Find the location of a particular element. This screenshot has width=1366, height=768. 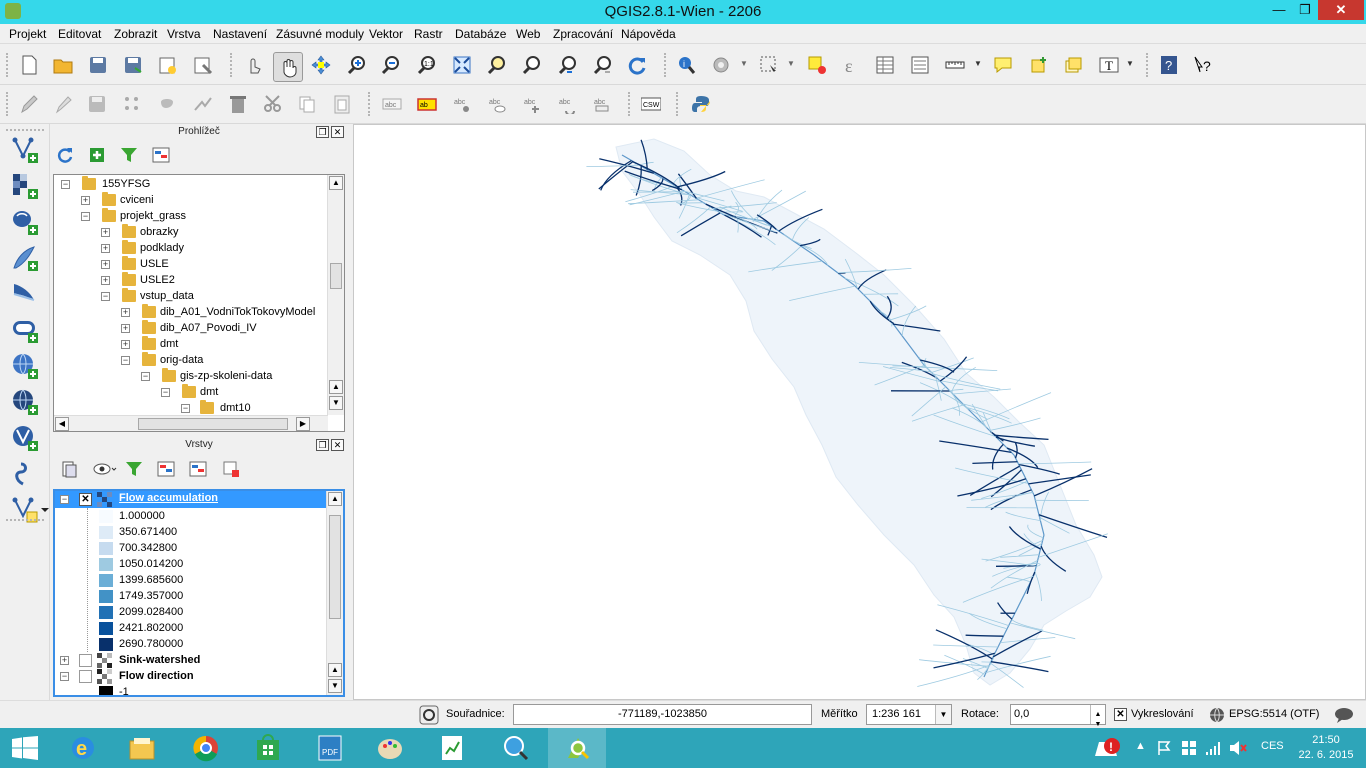

highlight-pinned-labels-button: ab is located at coordinates (427, 104).